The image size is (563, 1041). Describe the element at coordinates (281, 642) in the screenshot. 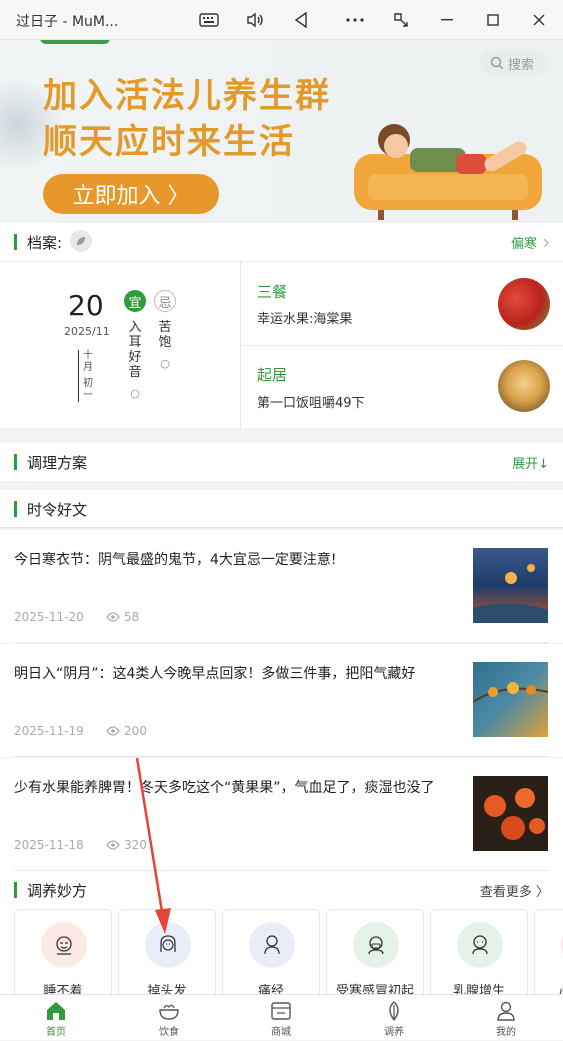

I see `article-divider` at that location.